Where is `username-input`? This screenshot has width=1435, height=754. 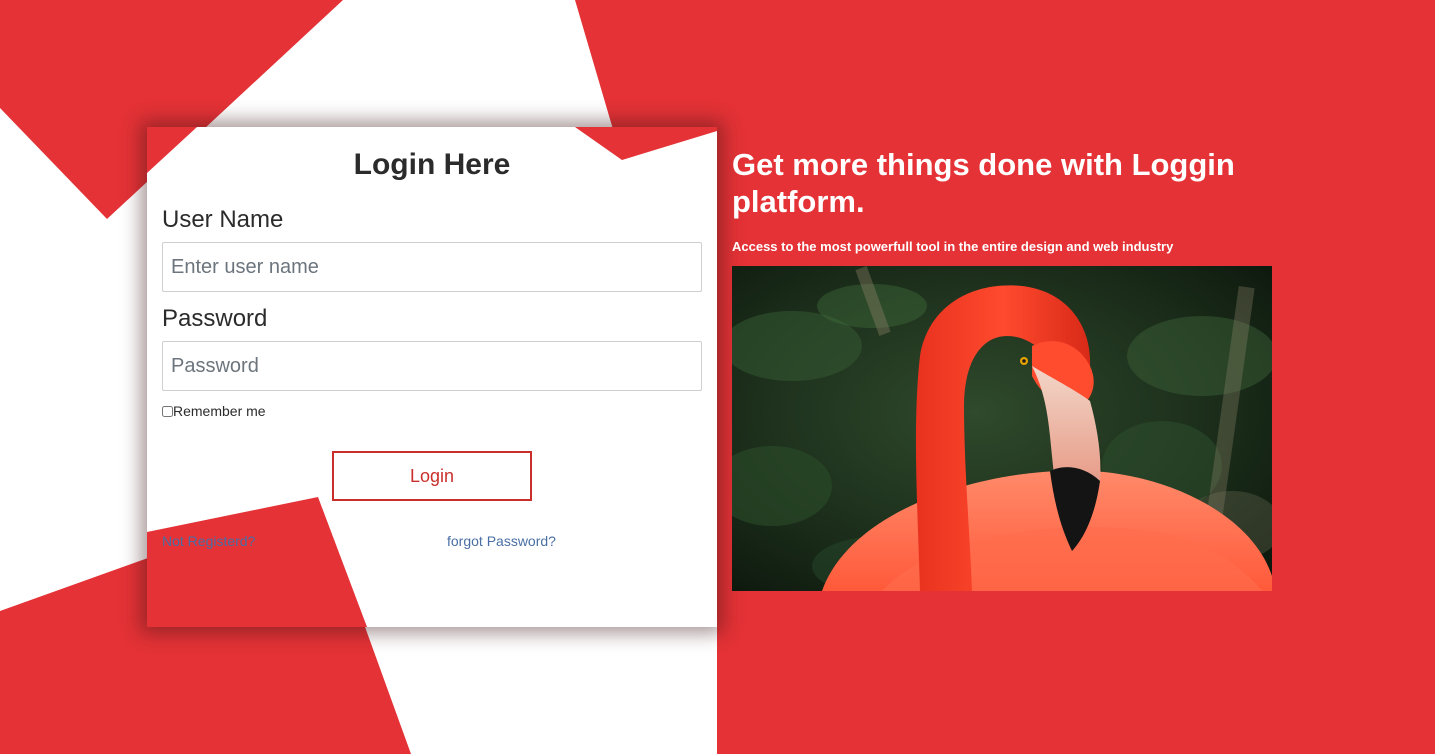 username-input is located at coordinates (432, 267).